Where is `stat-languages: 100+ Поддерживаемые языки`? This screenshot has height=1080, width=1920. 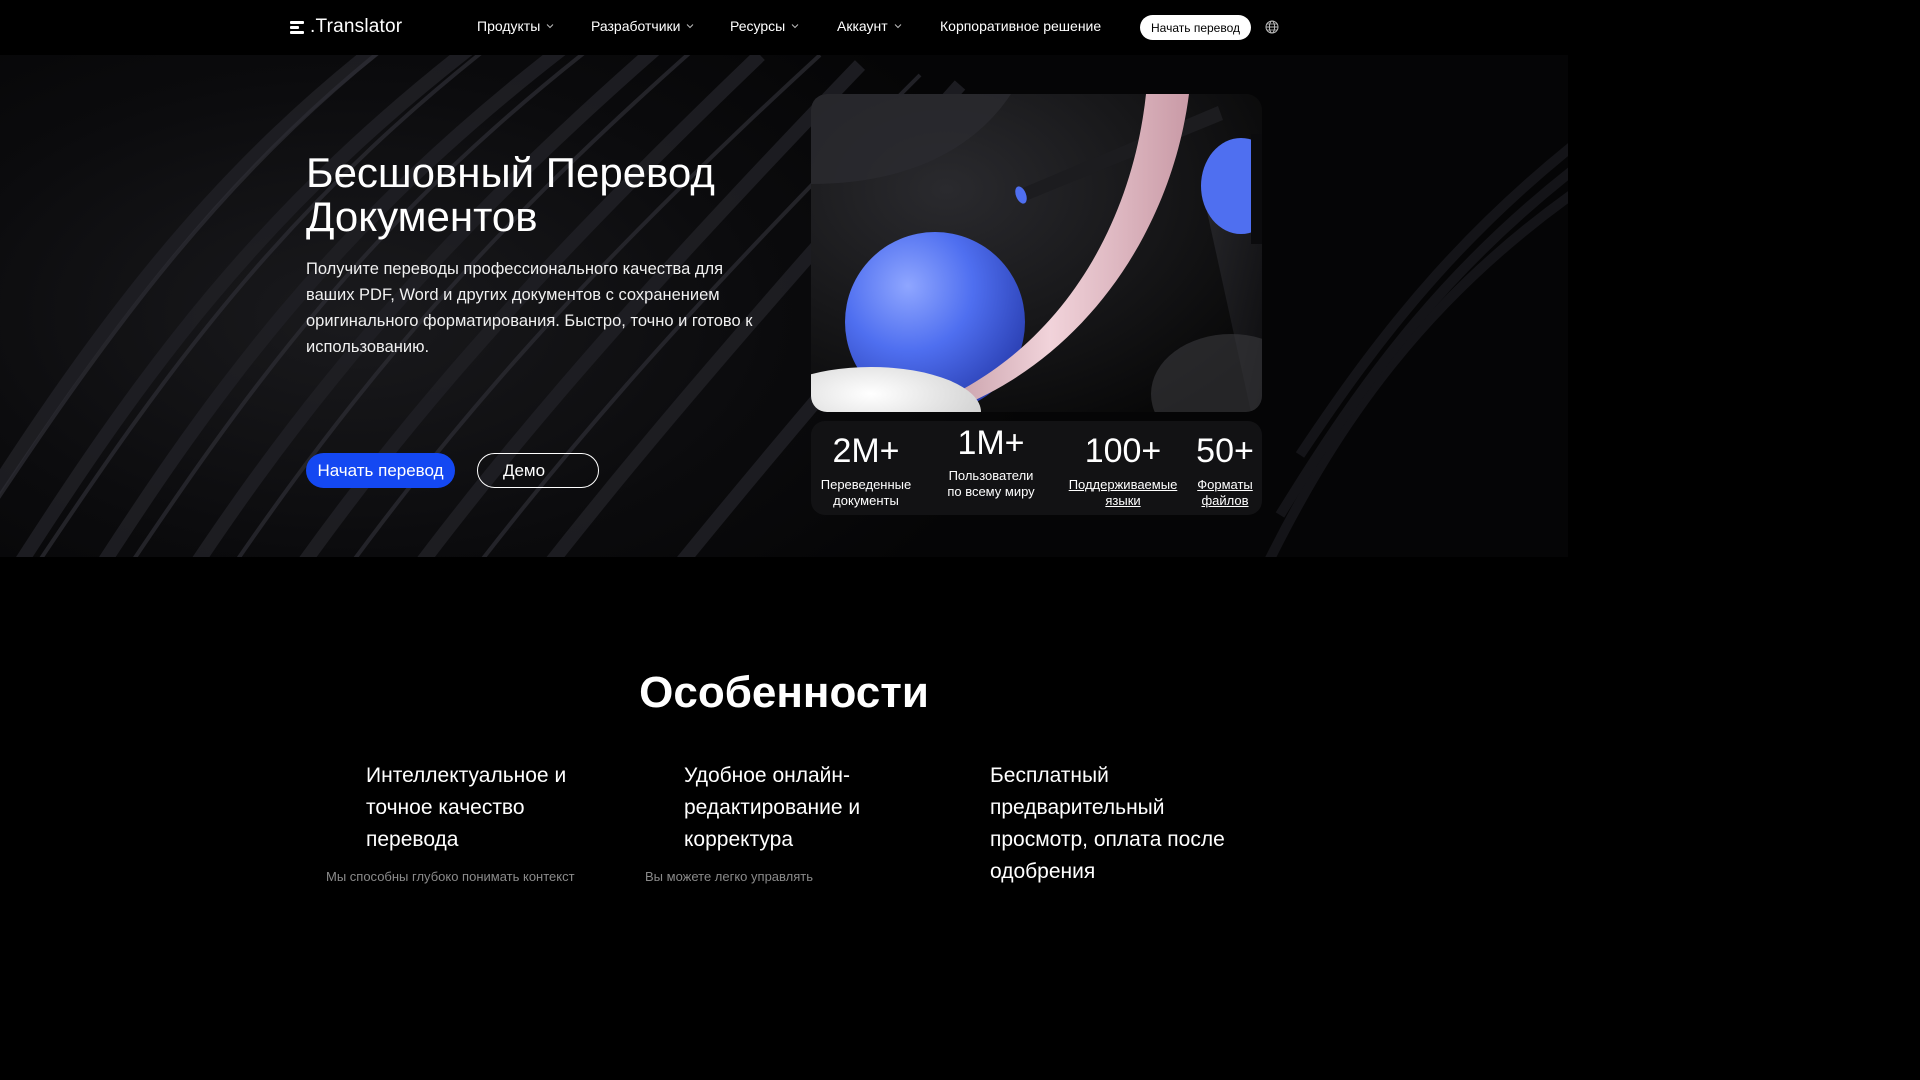 stat-languages: 100+ Поддерживаемые языки is located at coordinates (1123, 471).